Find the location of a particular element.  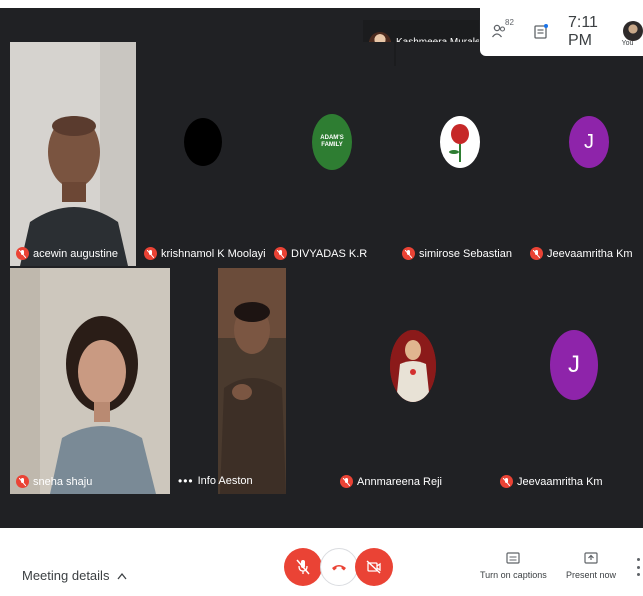

hang-up-icon is located at coordinates (339, 568).